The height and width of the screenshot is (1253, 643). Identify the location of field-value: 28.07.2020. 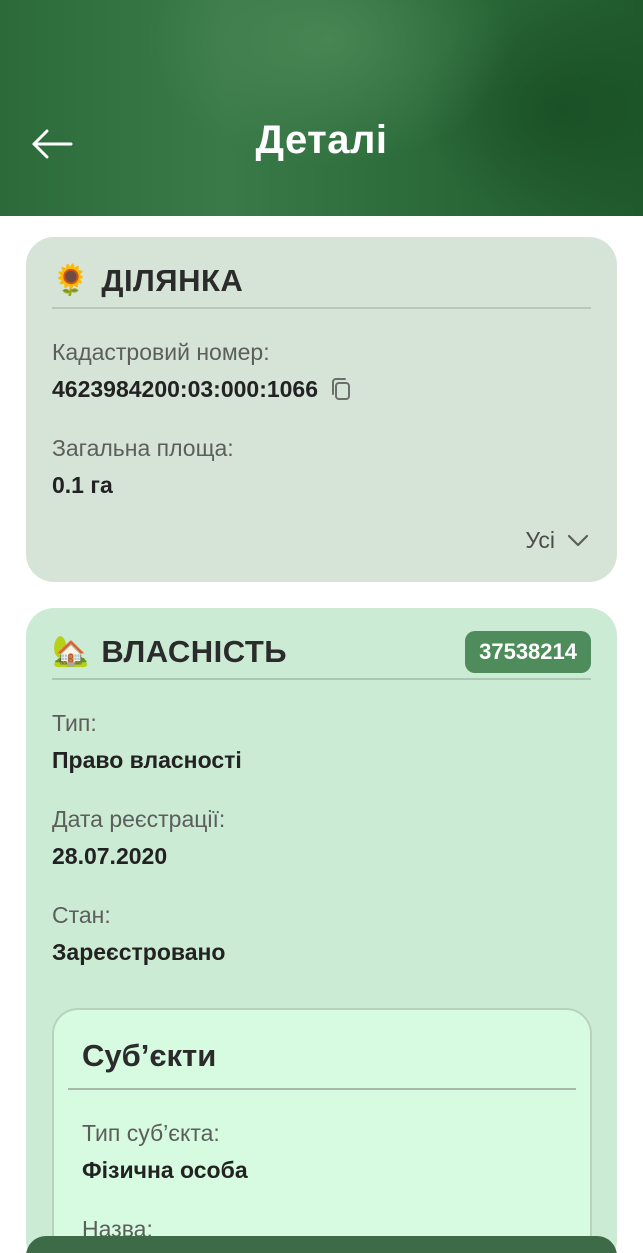
(110, 856).